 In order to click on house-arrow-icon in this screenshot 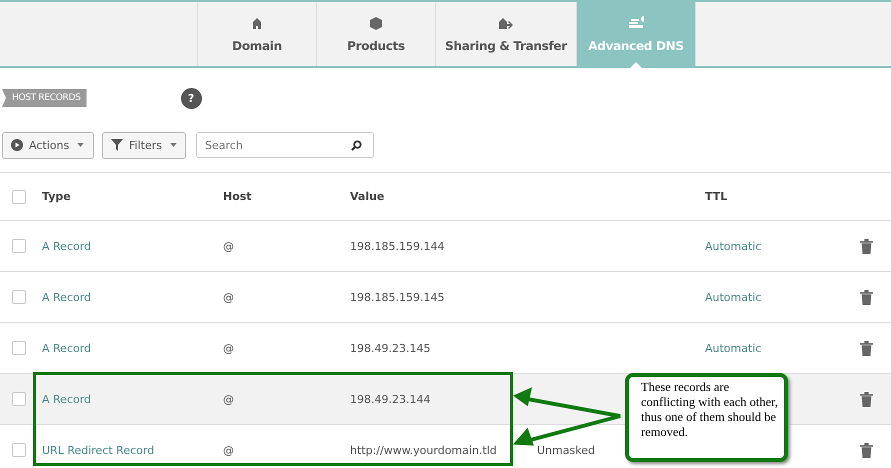, I will do `click(506, 23)`.